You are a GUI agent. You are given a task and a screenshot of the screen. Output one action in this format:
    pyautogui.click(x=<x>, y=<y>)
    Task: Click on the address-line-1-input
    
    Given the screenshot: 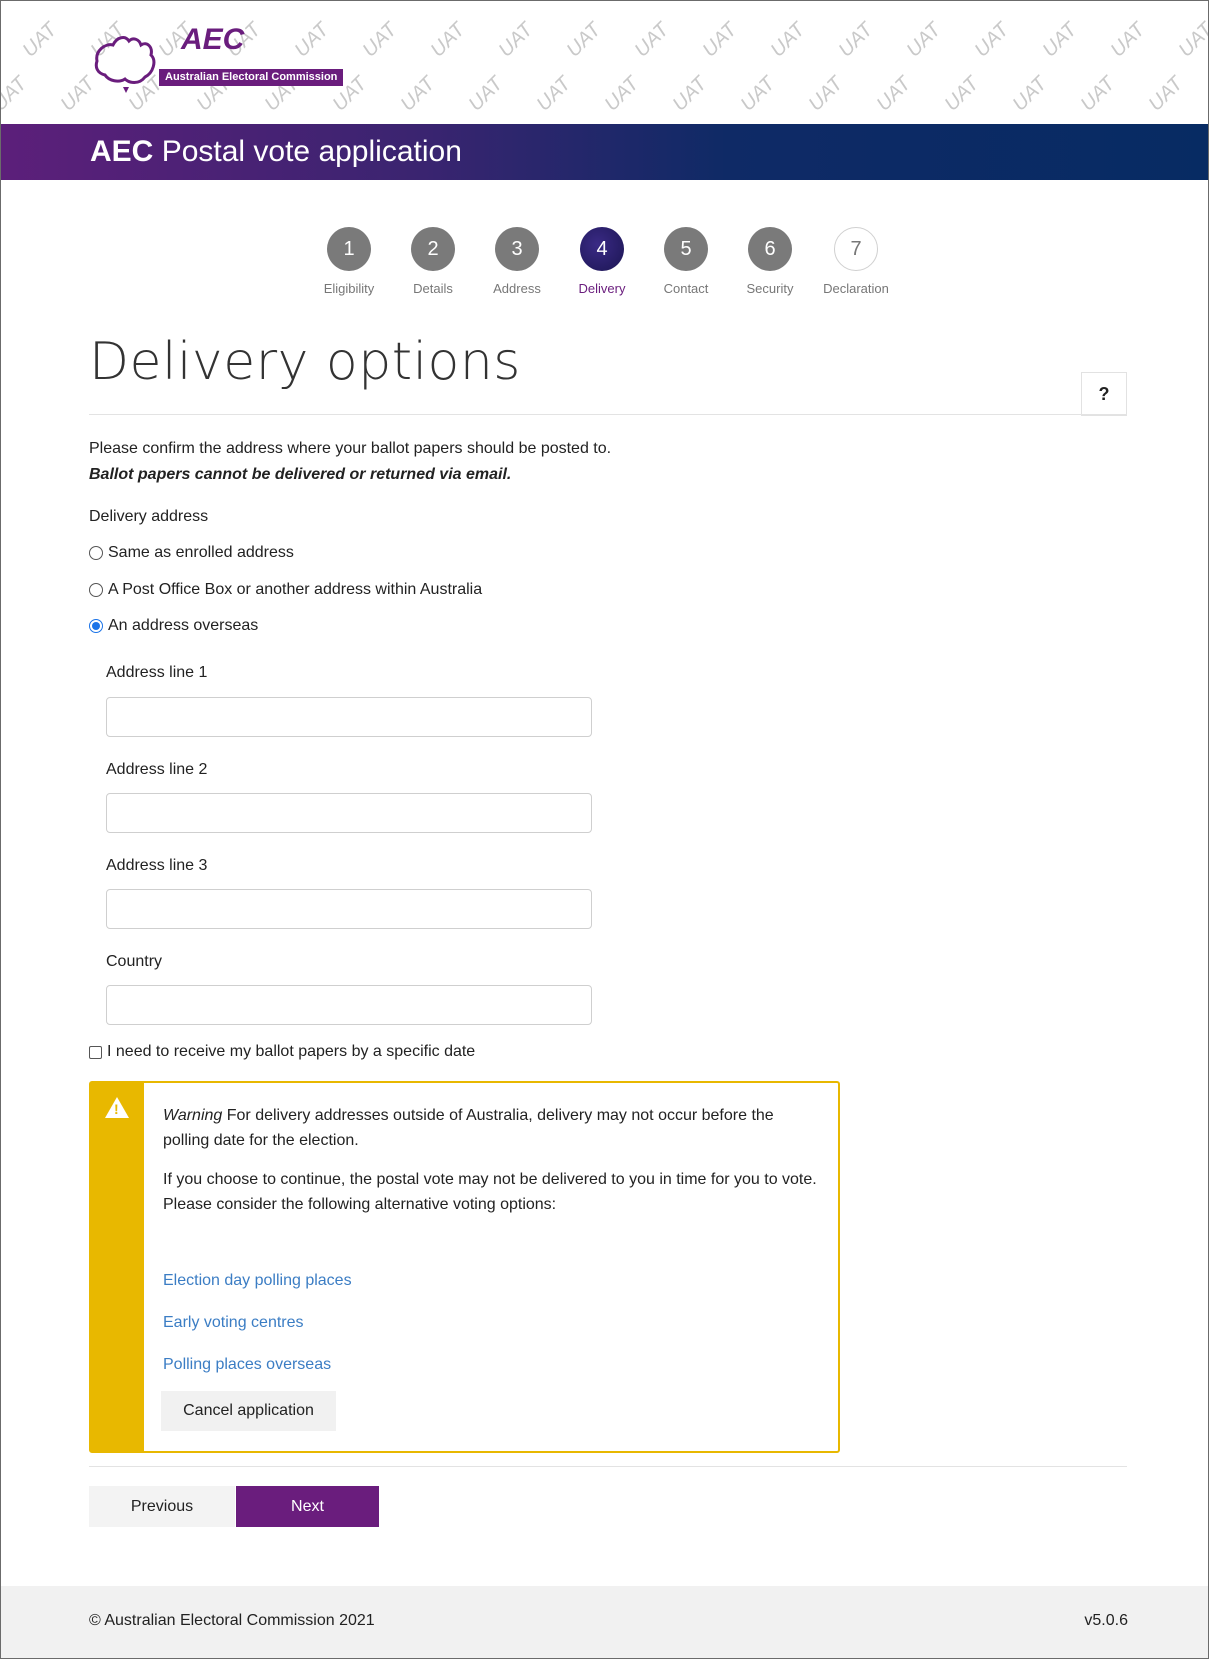 What is the action you would take?
    pyautogui.click(x=349, y=717)
    